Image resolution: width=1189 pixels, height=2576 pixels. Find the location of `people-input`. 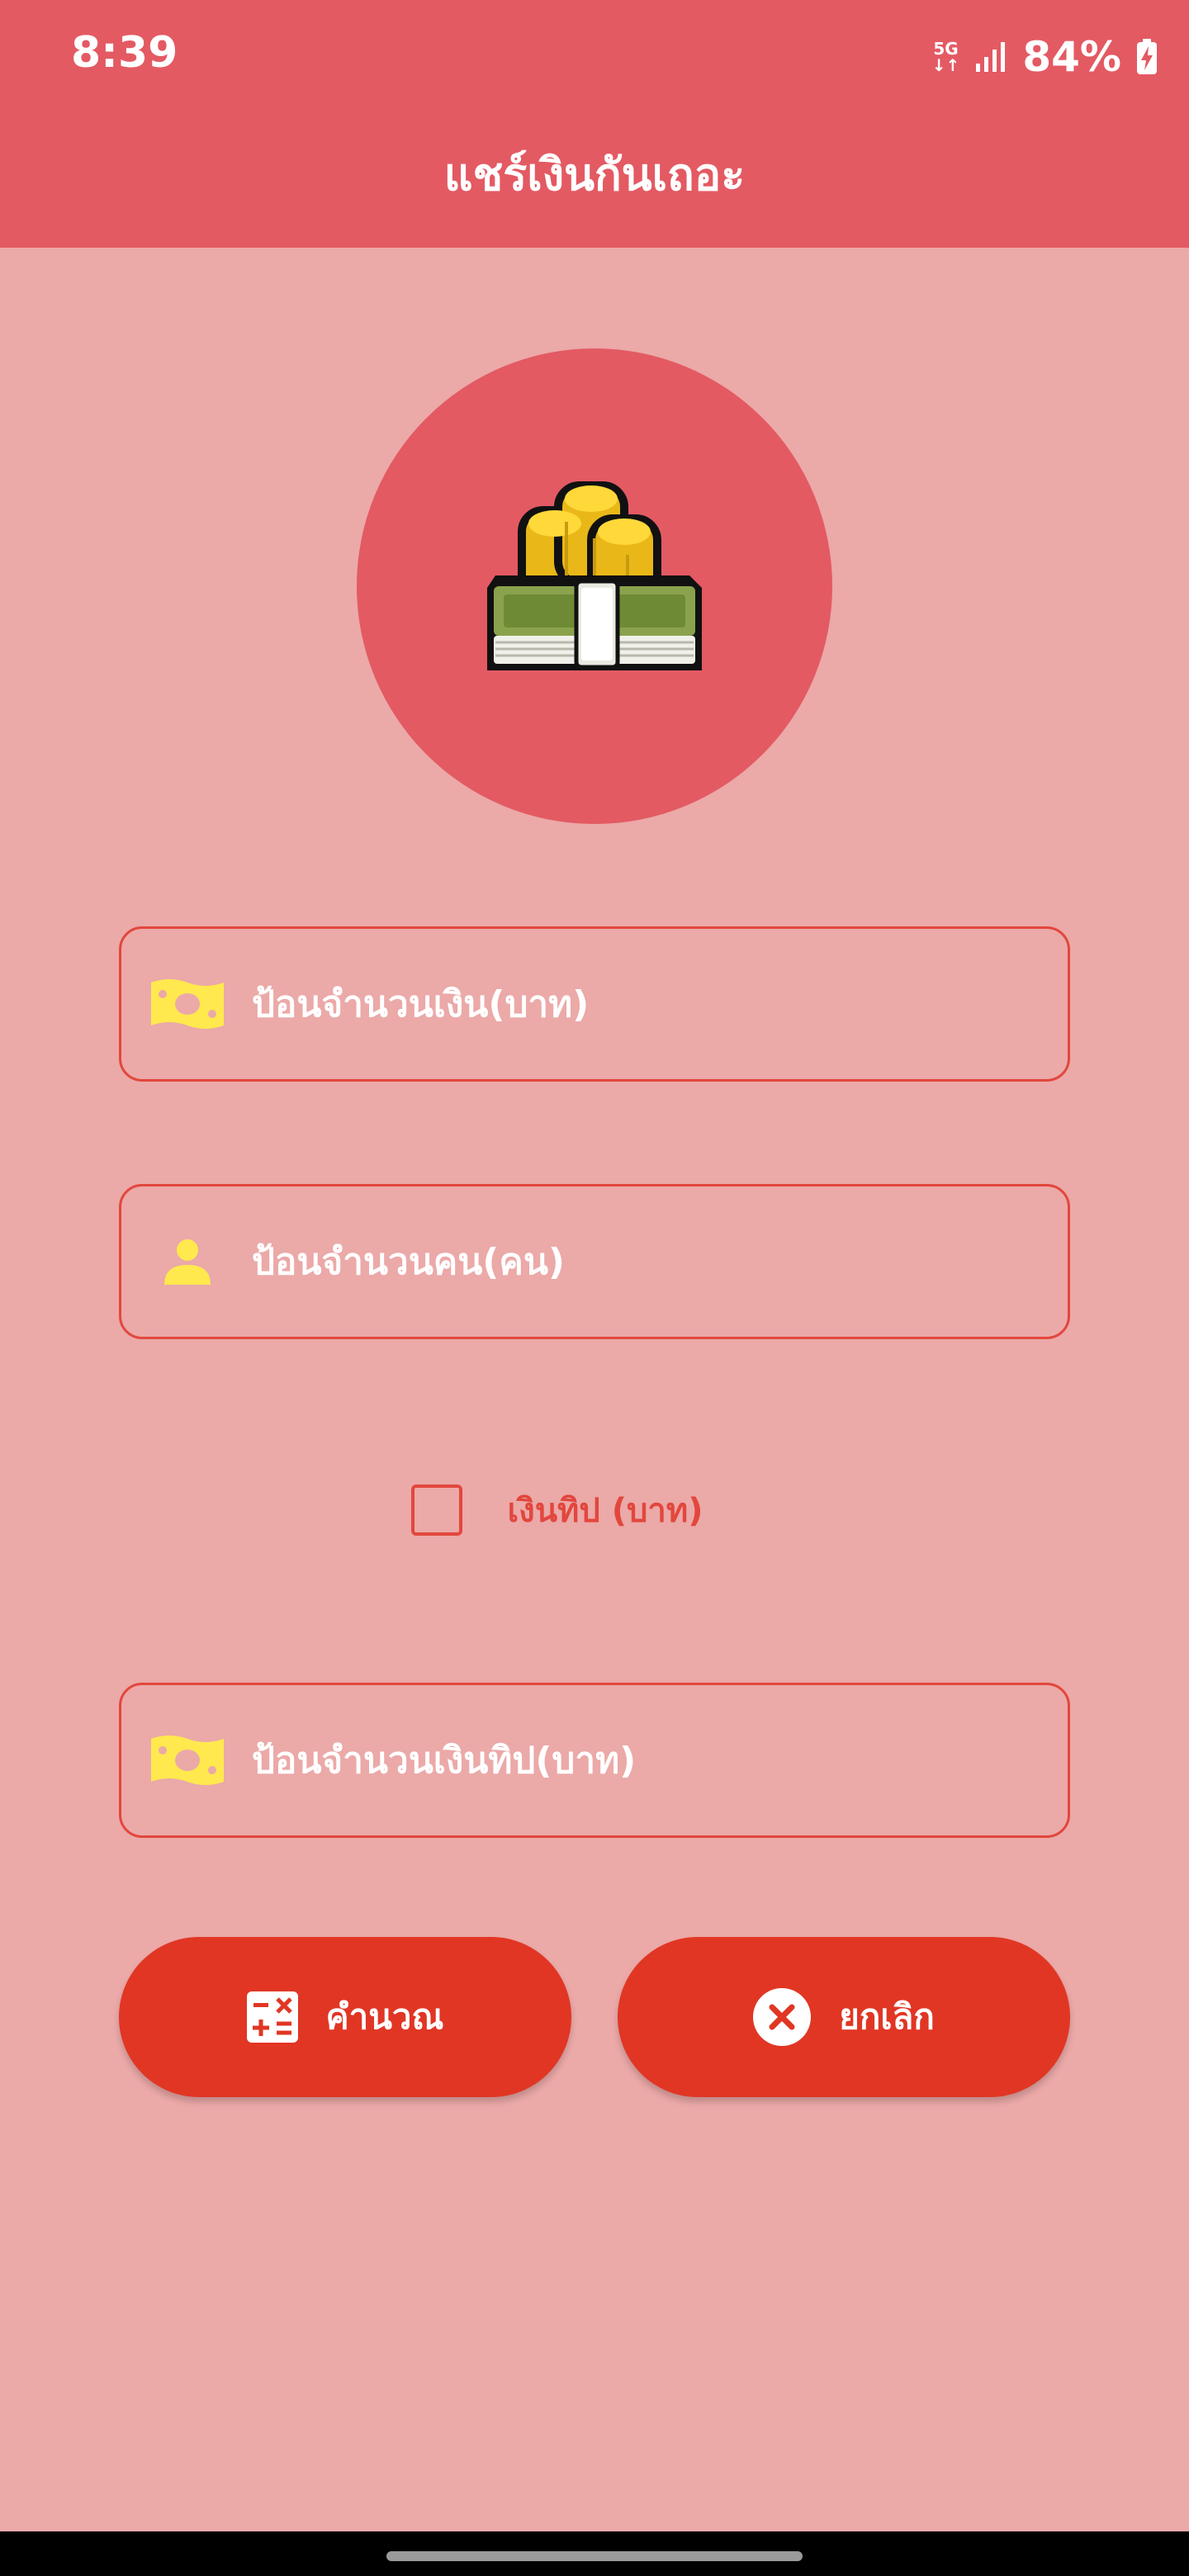

people-input is located at coordinates (660, 1261).